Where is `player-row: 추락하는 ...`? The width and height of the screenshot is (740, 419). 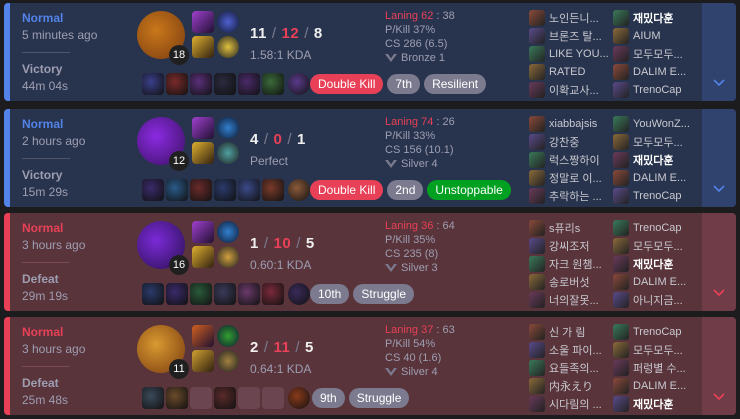 player-row: 추락하는 ... is located at coordinates (569, 196).